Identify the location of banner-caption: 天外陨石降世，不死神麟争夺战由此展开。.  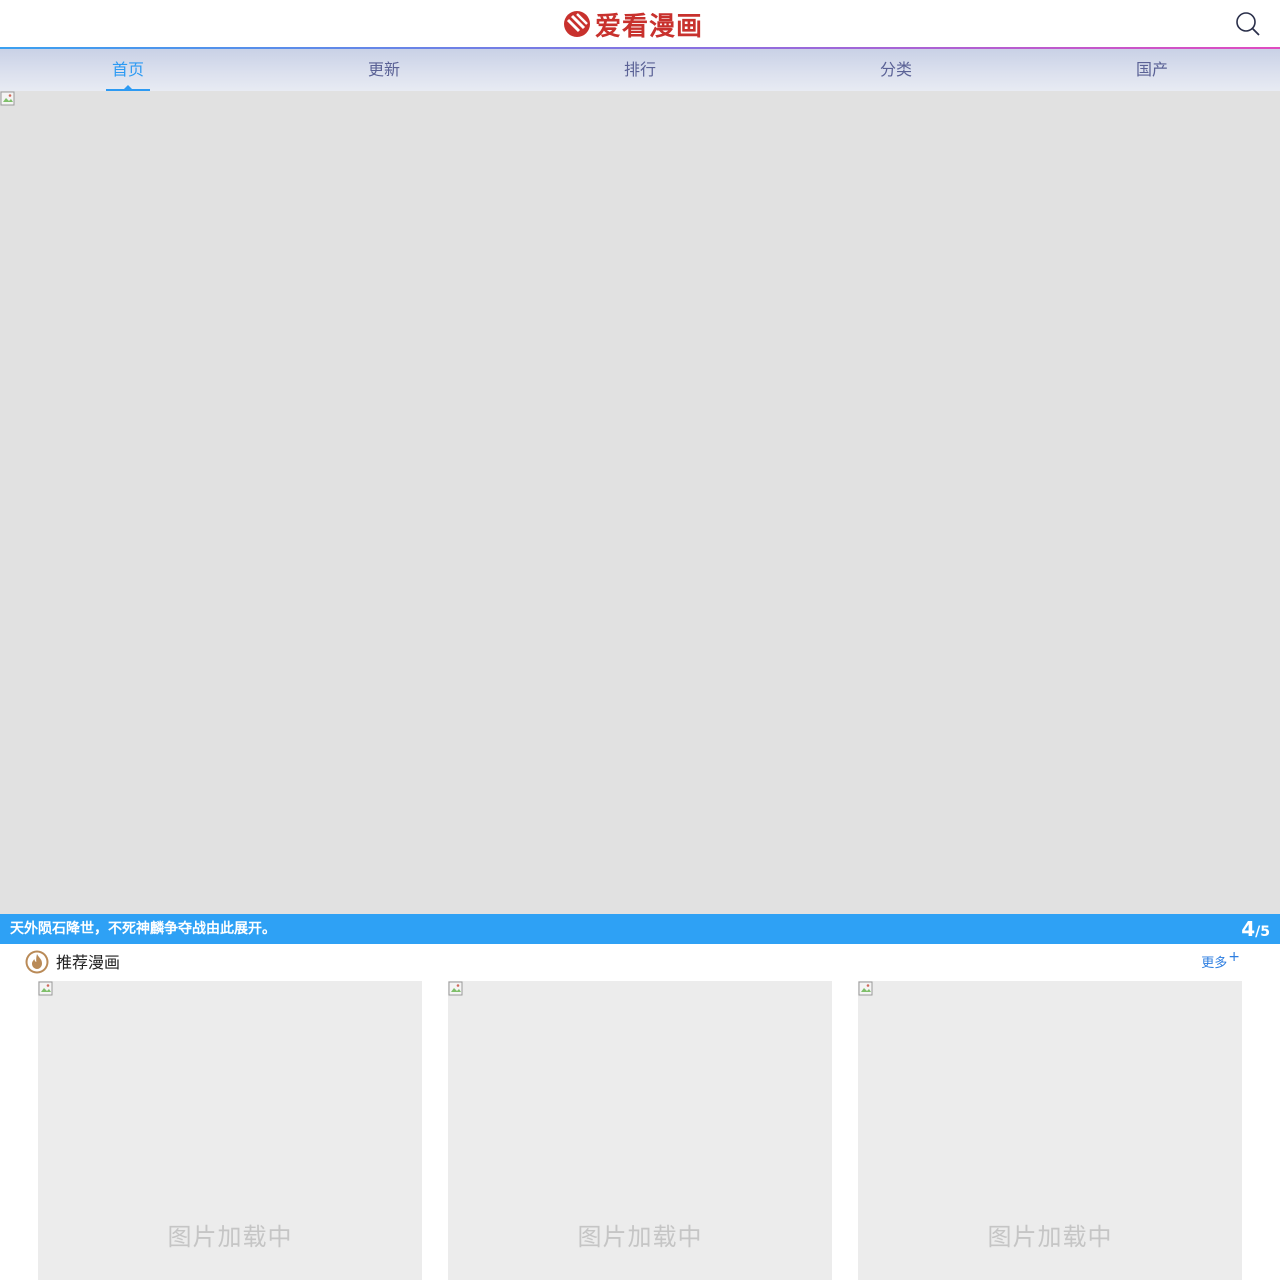
(143, 929).